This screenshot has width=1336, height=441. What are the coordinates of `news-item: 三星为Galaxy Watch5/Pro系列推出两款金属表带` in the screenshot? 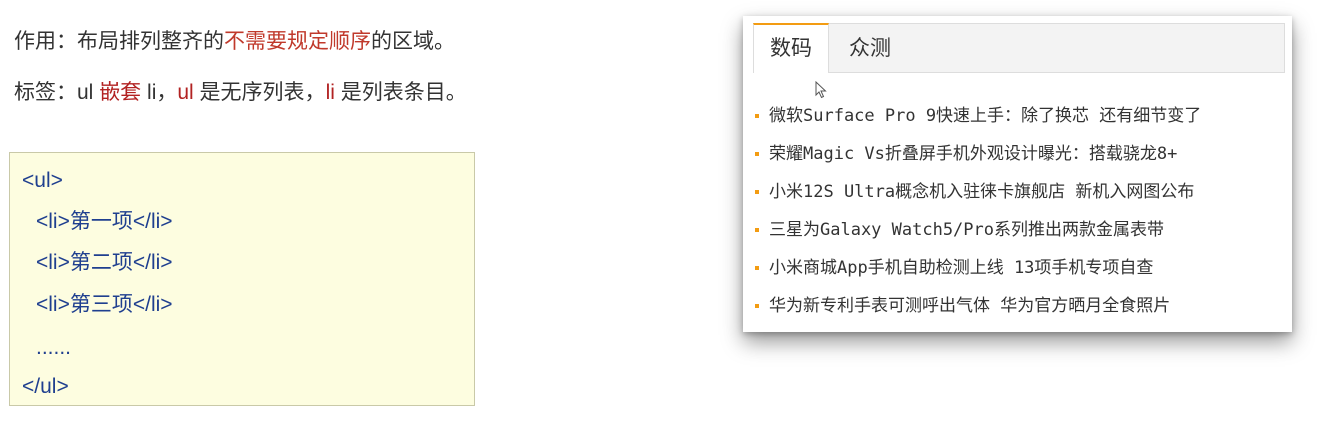 It's located at (978, 230).